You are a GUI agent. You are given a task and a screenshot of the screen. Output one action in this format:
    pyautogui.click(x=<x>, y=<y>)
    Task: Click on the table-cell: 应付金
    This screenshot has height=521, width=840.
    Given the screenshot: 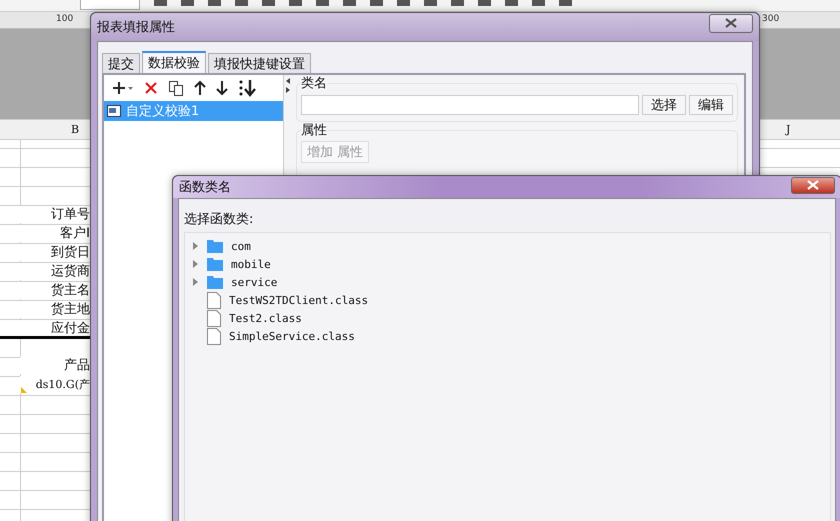 What is the action you would take?
    pyautogui.click(x=55, y=328)
    